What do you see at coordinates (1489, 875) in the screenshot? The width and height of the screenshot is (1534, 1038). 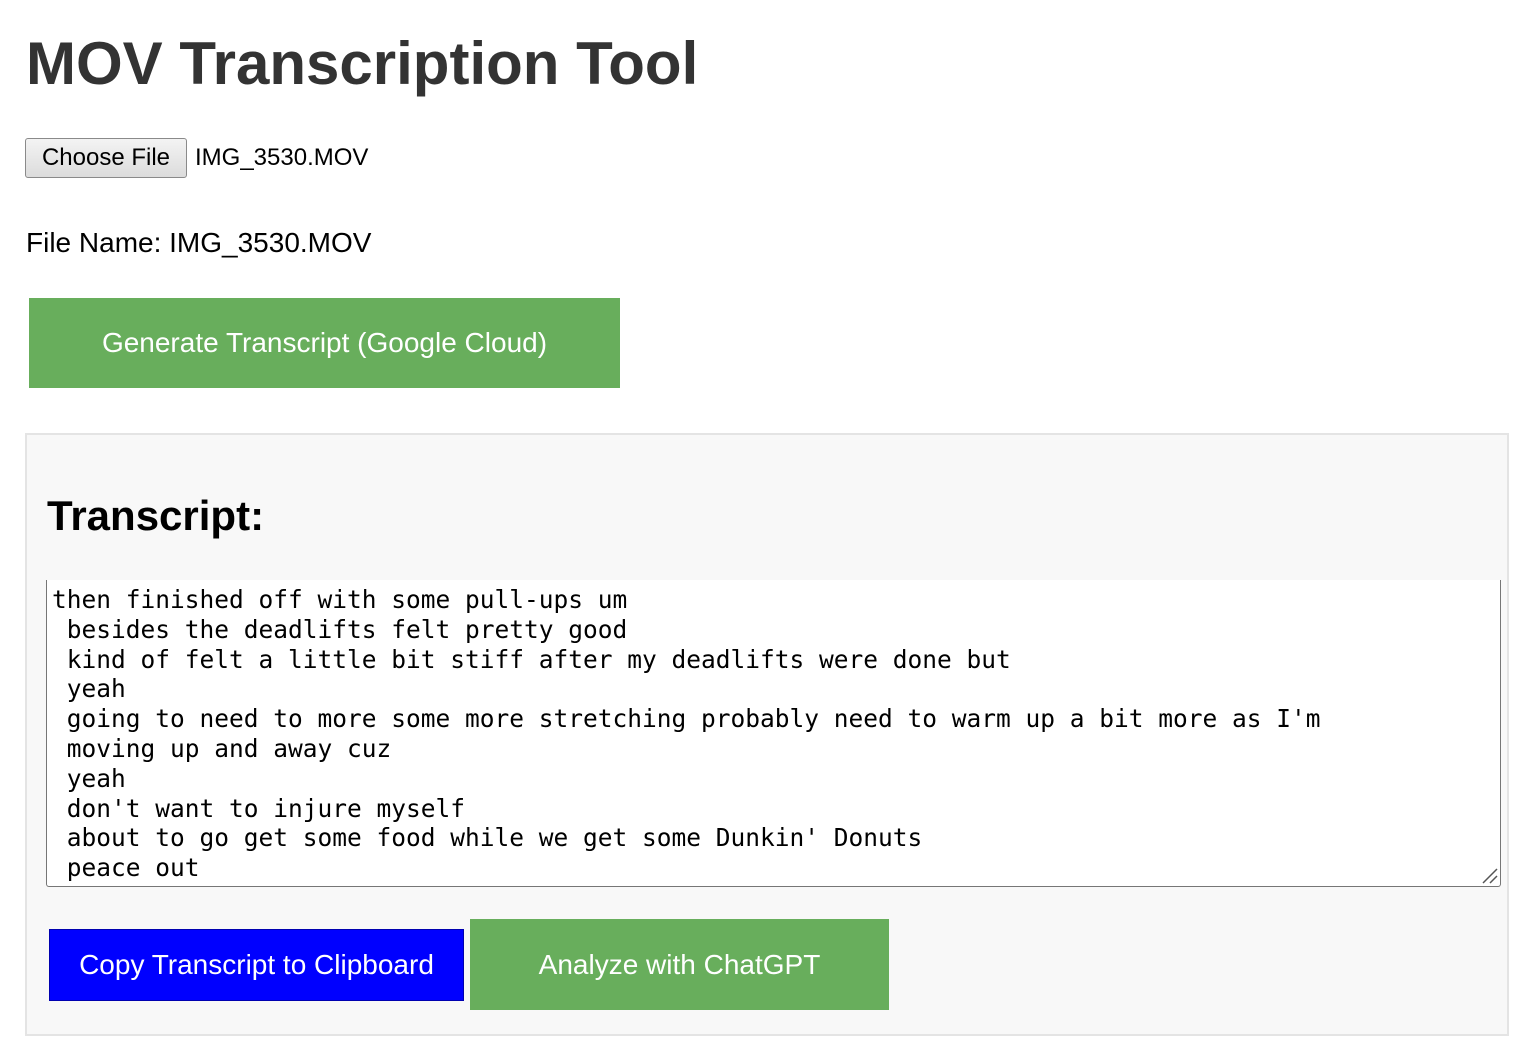 I see `resize-handle-icon` at bounding box center [1489, 875].